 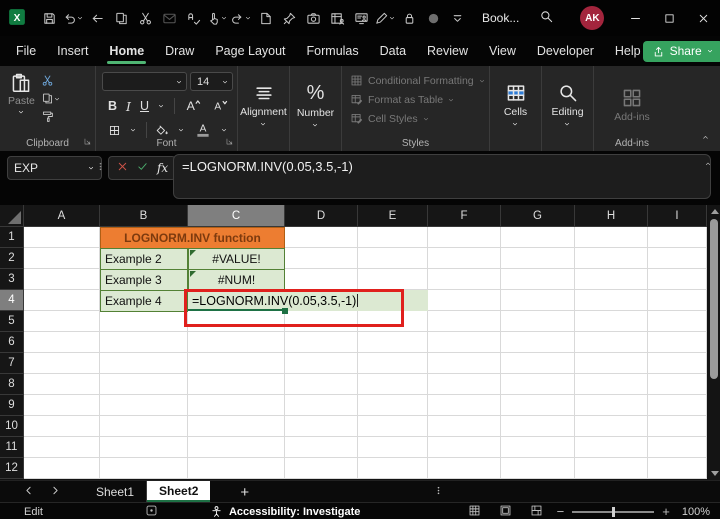 I want to click on menu-insert: Insert, so click(x=72, y=51).